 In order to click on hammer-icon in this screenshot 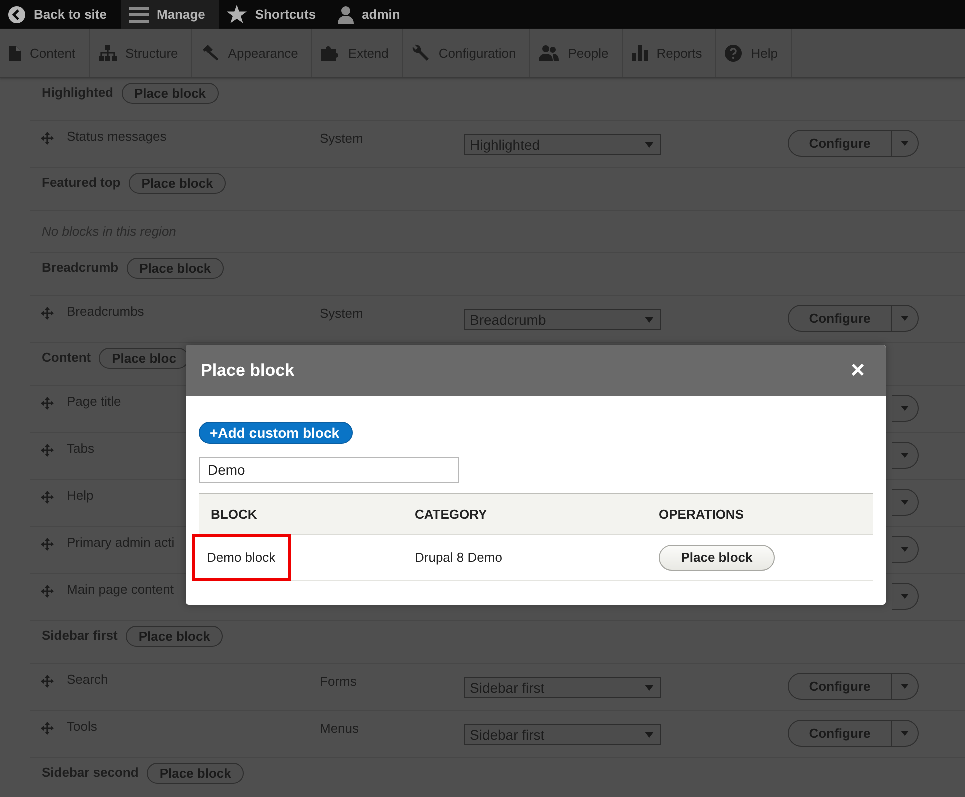, I will do `click(210, 53)`.